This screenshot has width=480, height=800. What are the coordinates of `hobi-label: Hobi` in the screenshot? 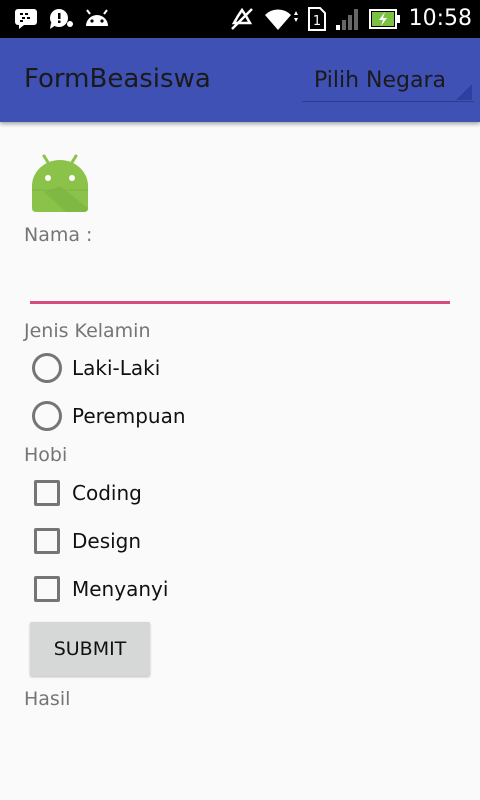 It's located at (46, 455).